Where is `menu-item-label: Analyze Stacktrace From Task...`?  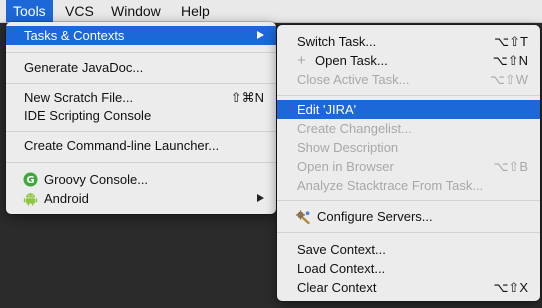 menu-item-label: Analyze Stacktrace From Task... is located at coordinates (390, 185).